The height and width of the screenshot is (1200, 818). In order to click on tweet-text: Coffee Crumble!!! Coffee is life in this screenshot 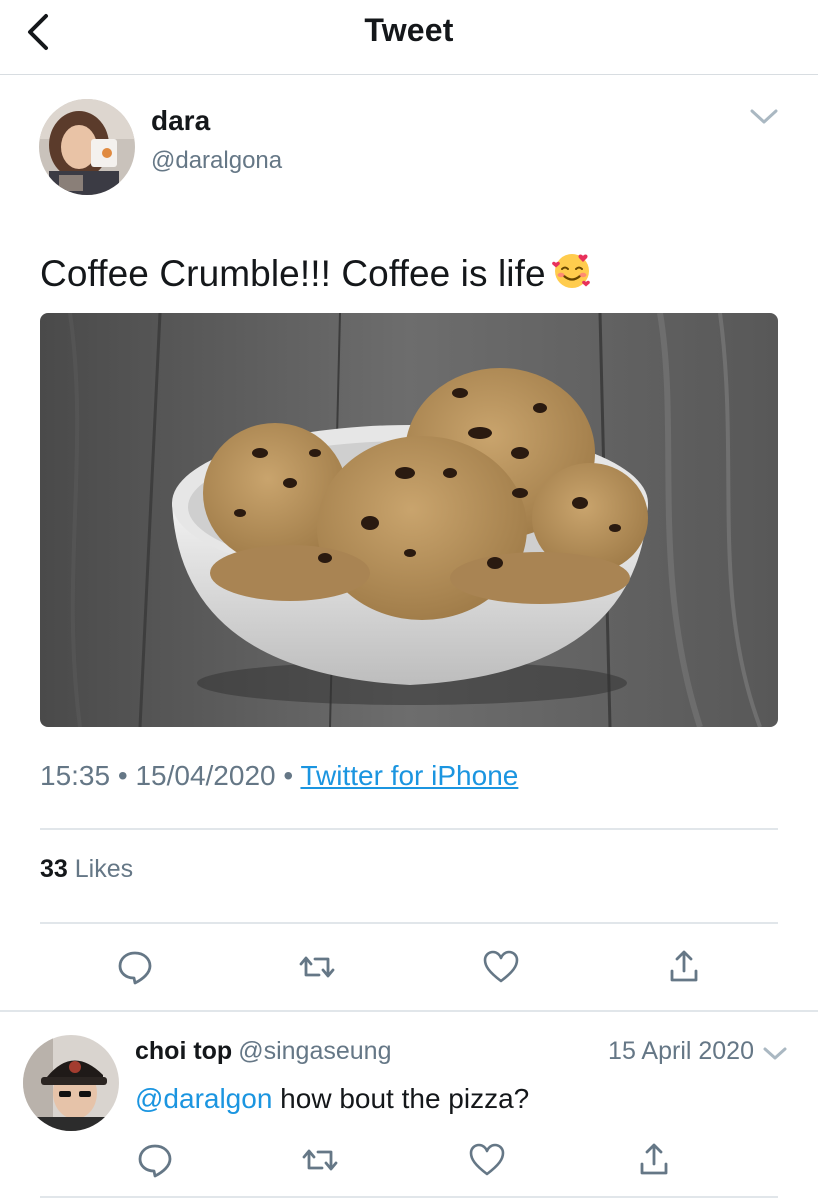, I will do `click(317, 274)`.